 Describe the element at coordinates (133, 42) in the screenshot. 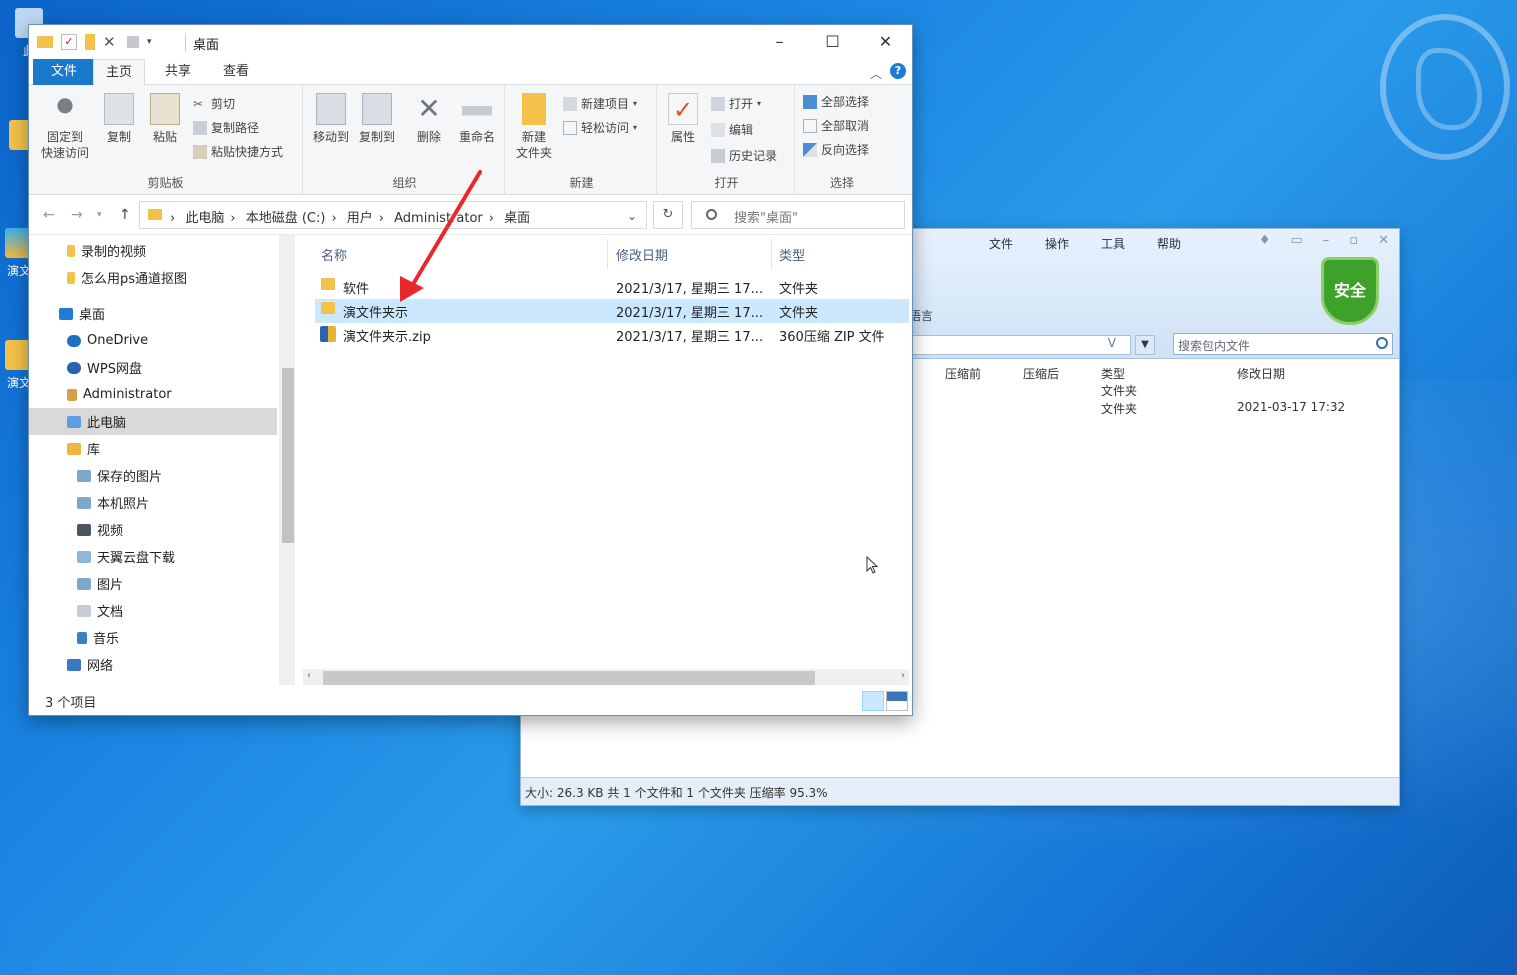

I see `rename-icon` at that location.